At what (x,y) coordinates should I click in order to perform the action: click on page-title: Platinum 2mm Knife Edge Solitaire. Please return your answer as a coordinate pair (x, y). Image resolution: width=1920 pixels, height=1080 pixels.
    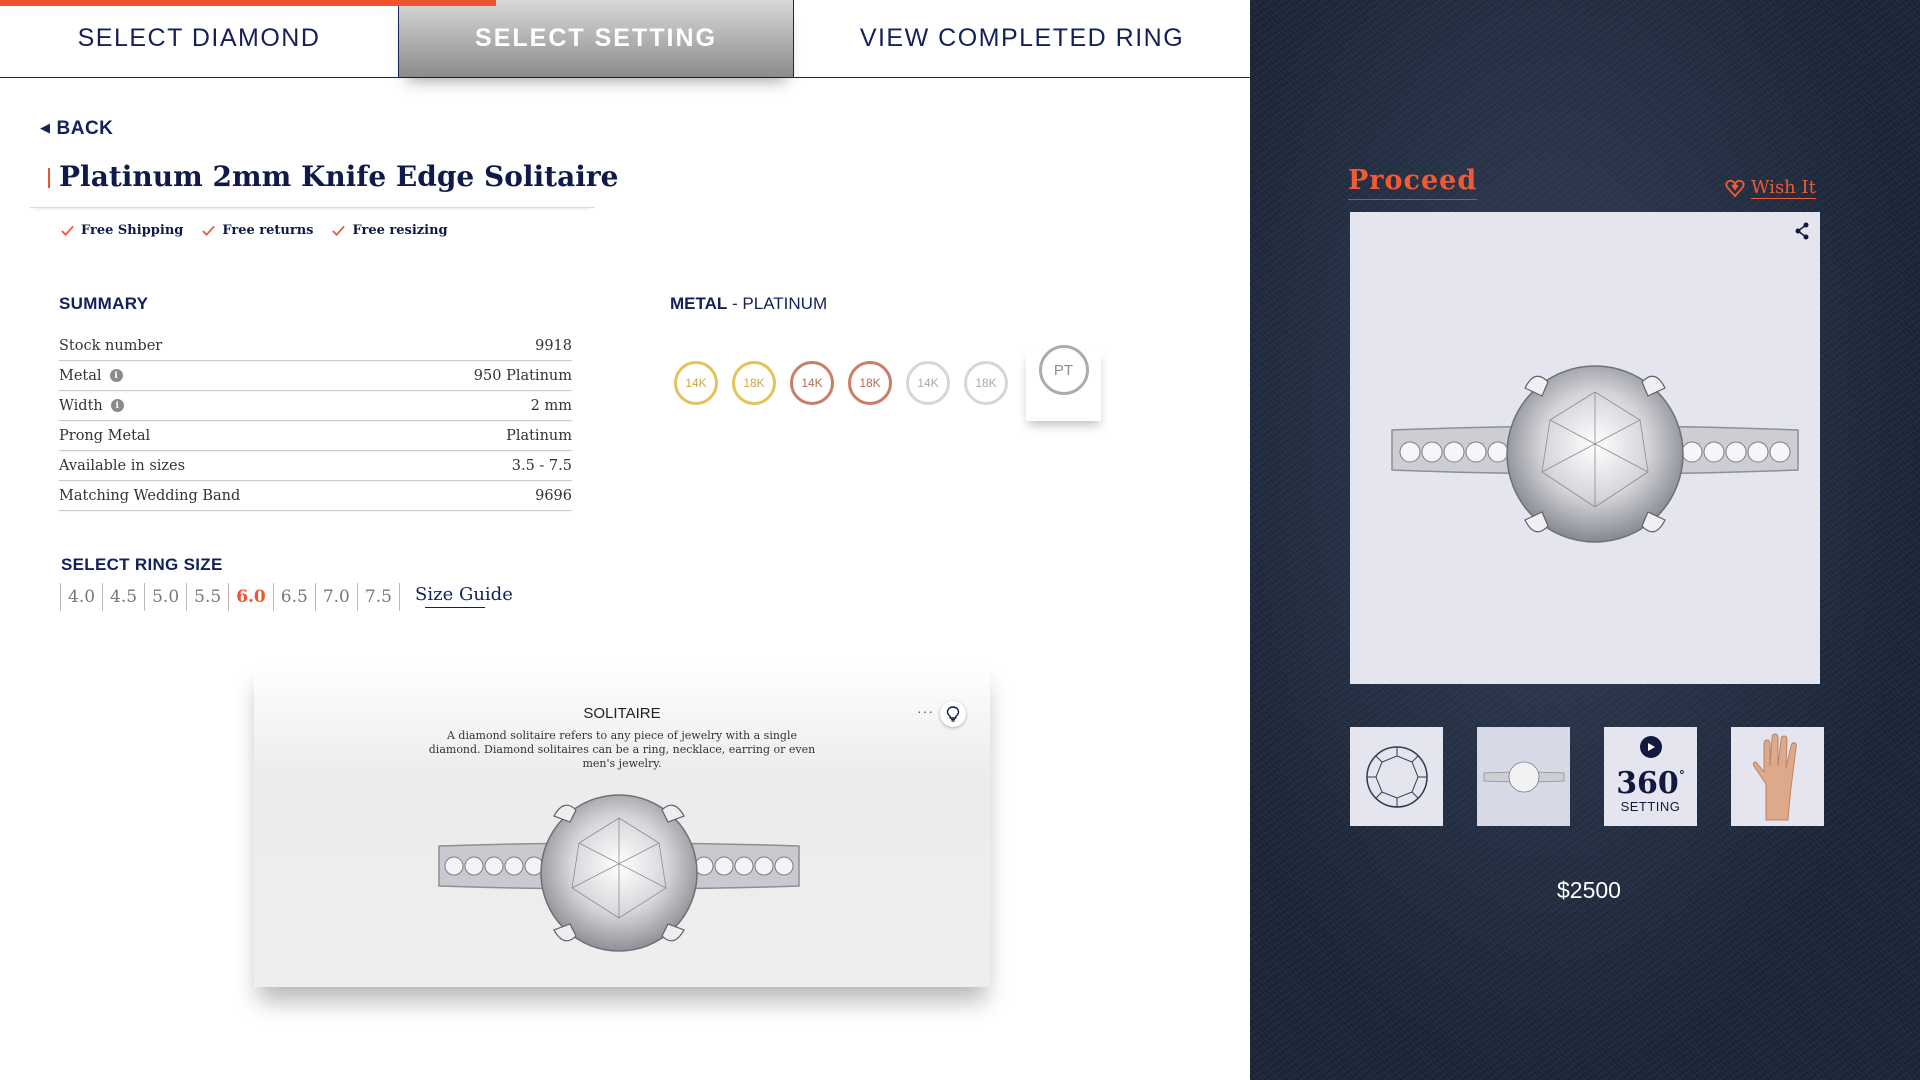
    Looking at the image, I should click on (339, 176).